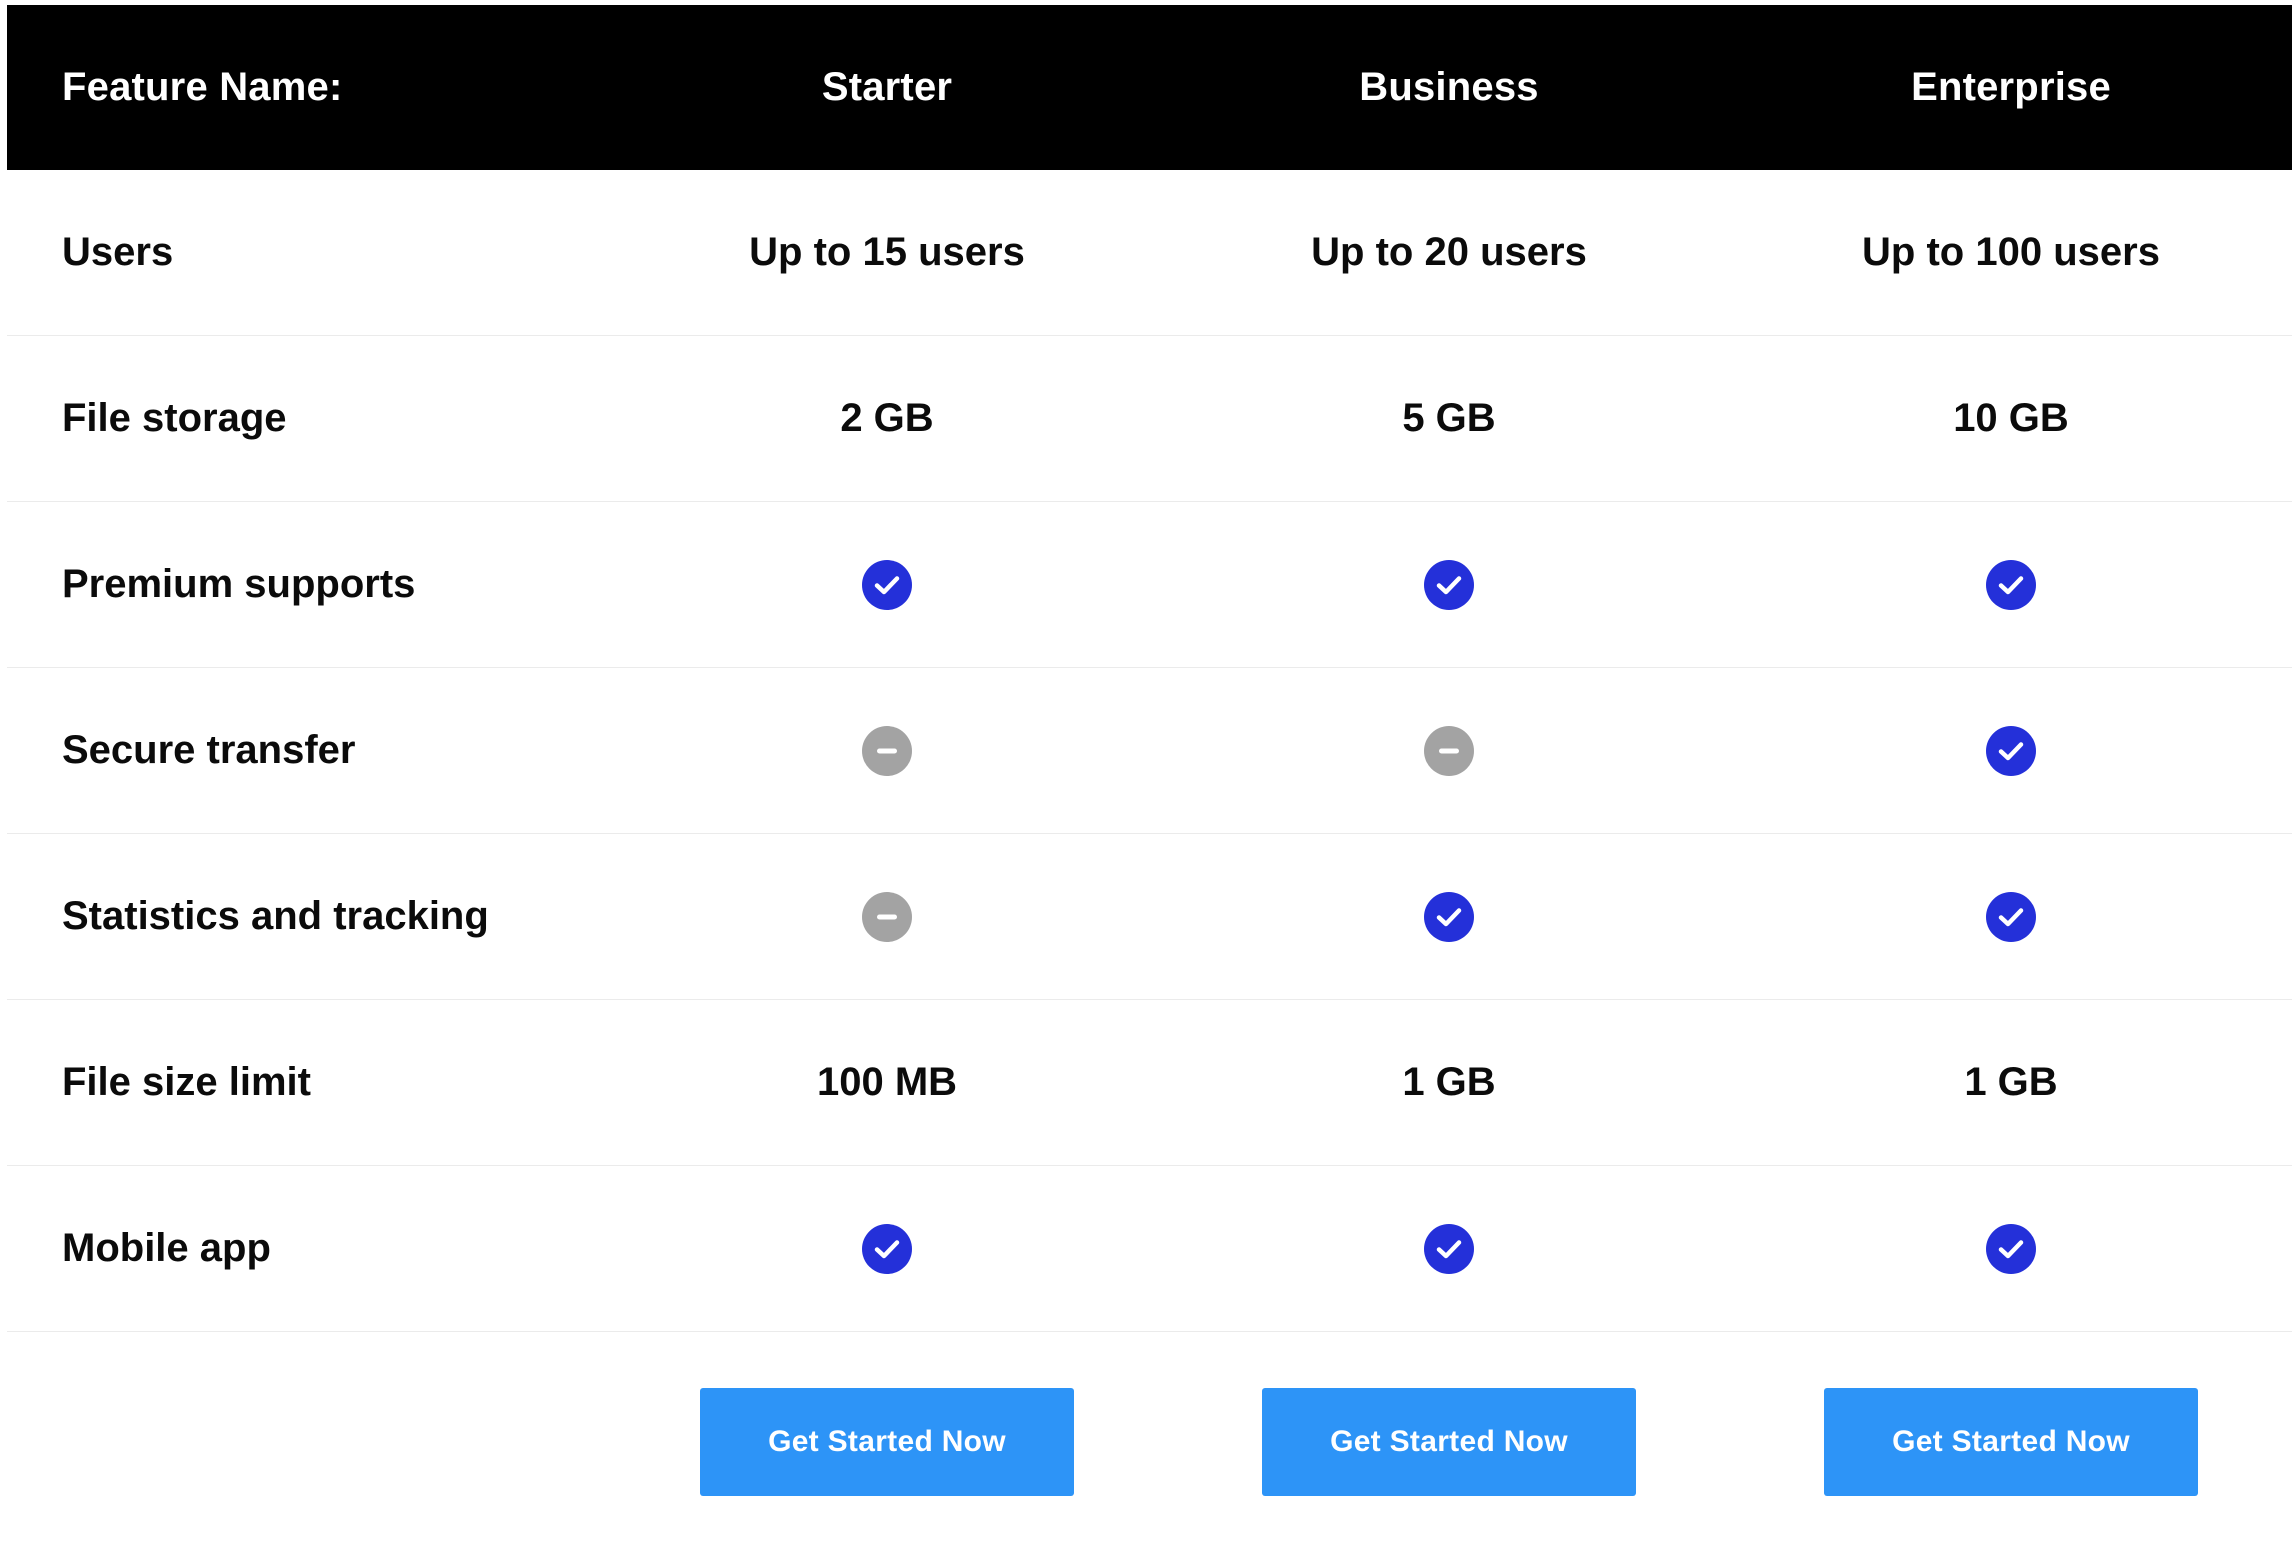 This screenshot has width=2292, height=1568. I want to click on table-row: Mobile app, so click(1149, 1249).